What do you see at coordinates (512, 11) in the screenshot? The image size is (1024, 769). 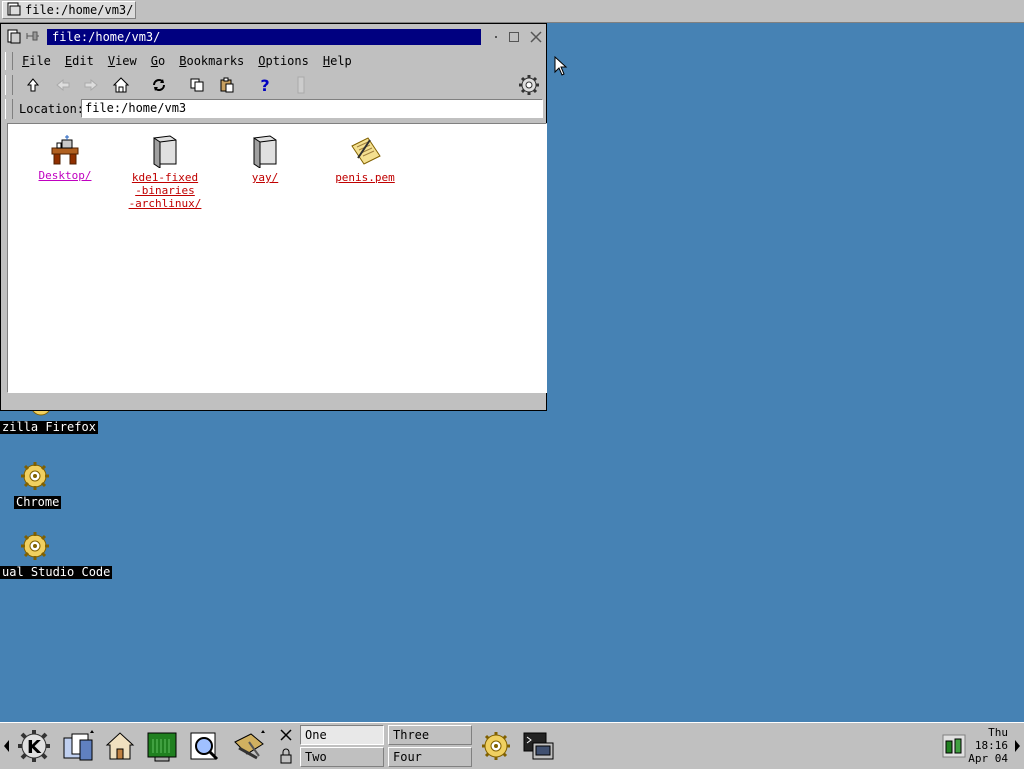 I see `top-taskbar: file:/home/vm3/` at bounding box center [512, 11].